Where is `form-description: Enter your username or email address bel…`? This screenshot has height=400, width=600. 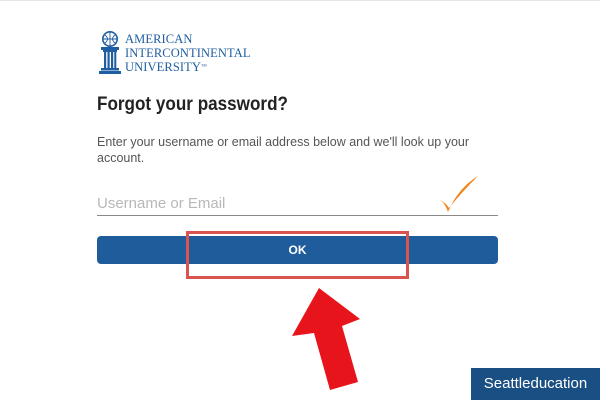 form-description: Enter your username or email address bel… is located at coordinates (283, 150).